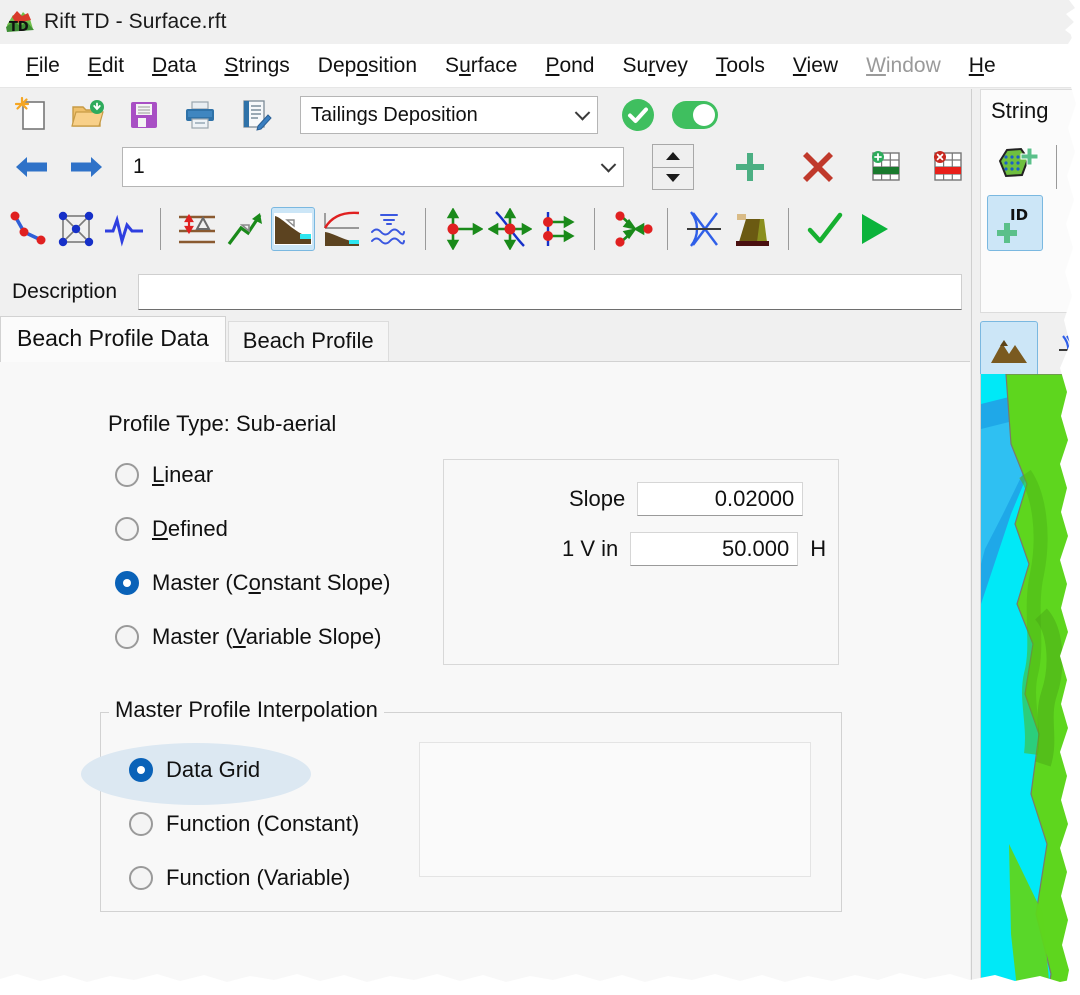  What do you see at coordinates (389, 229) in the screenshot?
I see `water-waves-icon` at bounding box center [389, 229].